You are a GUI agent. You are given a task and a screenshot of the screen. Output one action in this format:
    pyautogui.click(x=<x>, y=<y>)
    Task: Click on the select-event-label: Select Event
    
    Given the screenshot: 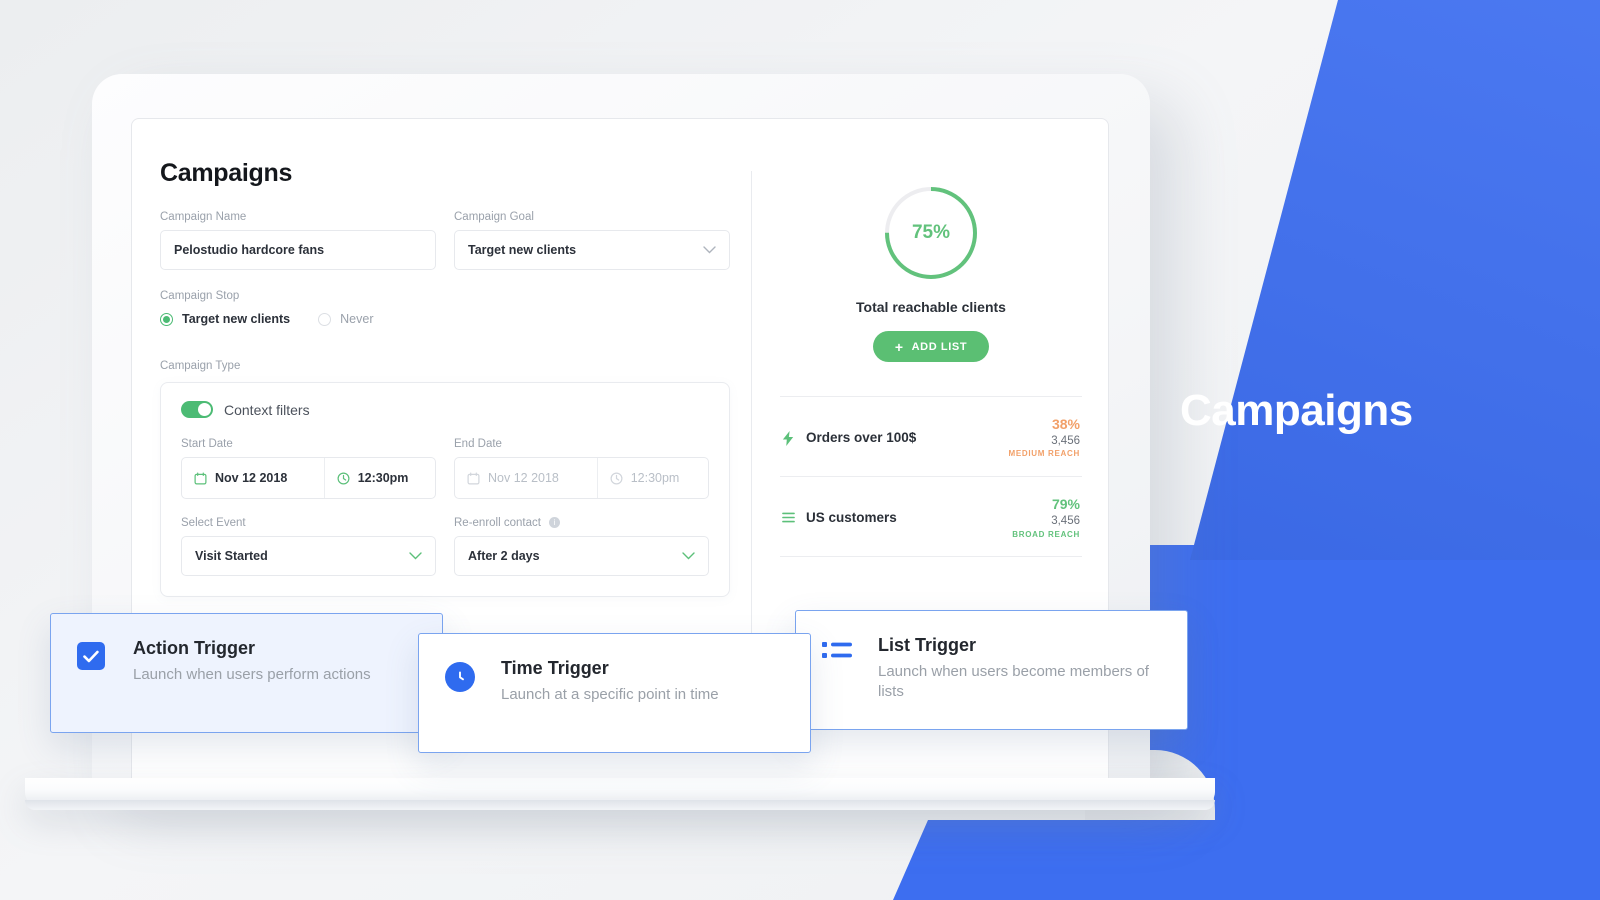 What is the action you would take?
    pyautogui.click(x=213, y=523)
    